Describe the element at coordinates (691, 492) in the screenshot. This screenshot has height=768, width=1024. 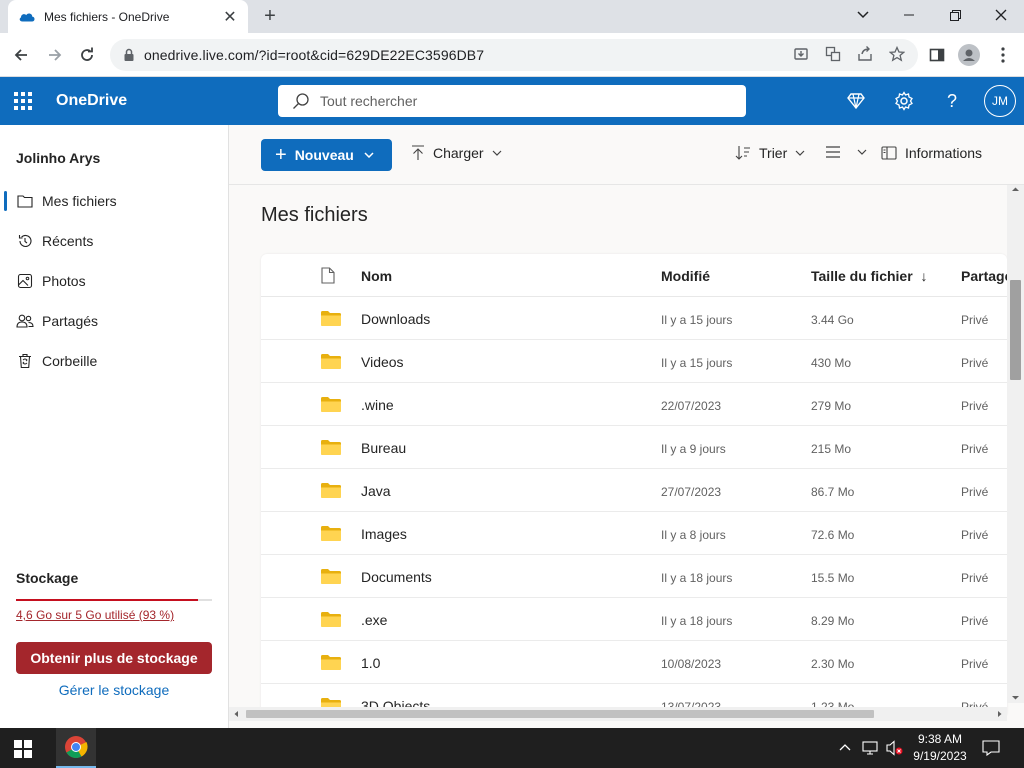
I see `file-modified: 27/07/2023` at that location.